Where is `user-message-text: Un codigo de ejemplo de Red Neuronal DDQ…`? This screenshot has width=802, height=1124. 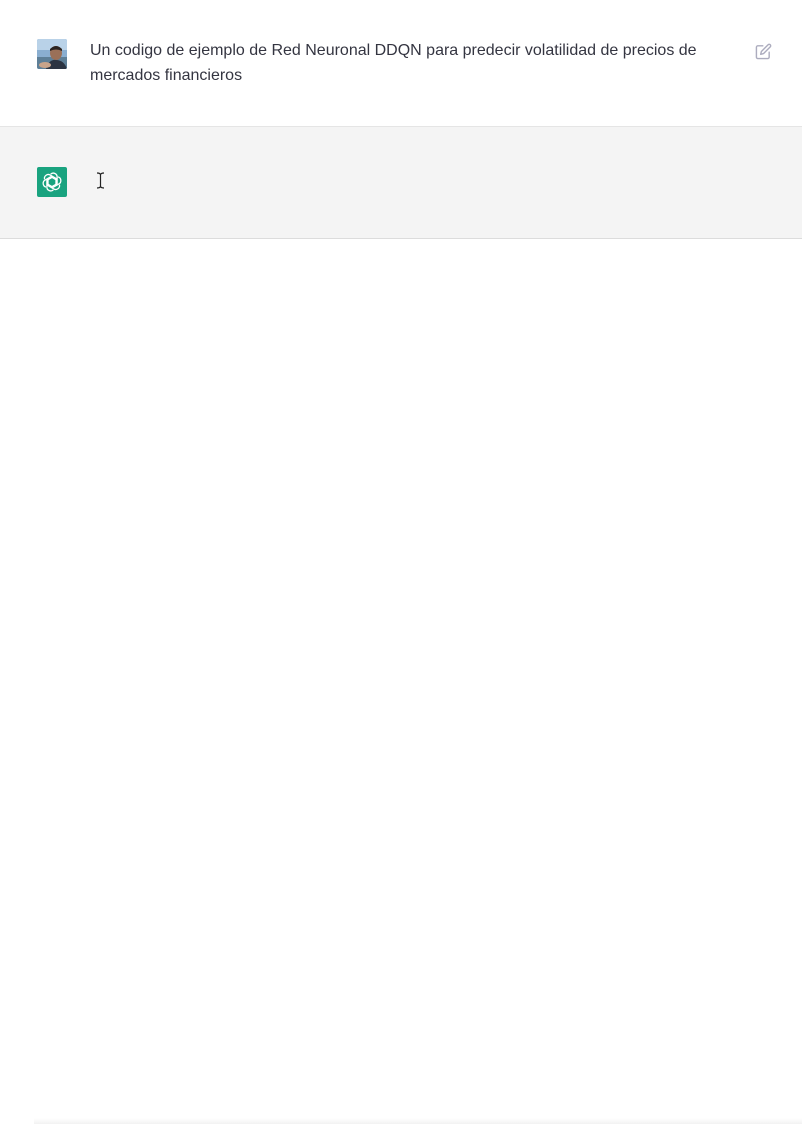 user-message-text: Un codigo de ejemplo de Red Neuronal DDQ… is located at coordinates (393, 63).